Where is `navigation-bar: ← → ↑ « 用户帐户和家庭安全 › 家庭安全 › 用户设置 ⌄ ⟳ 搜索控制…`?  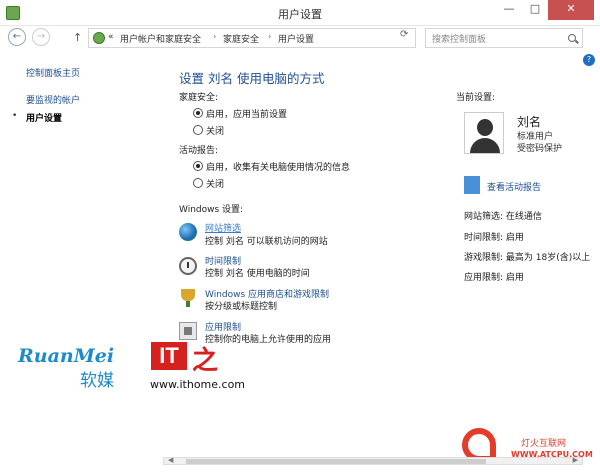 navigation-bar: ← → ↑ « 用户帐户和家庭安全 › 家庭安全 › 用户设置 ⌄ ⟳ 搜索控制… is located at coordinates (300, 38).